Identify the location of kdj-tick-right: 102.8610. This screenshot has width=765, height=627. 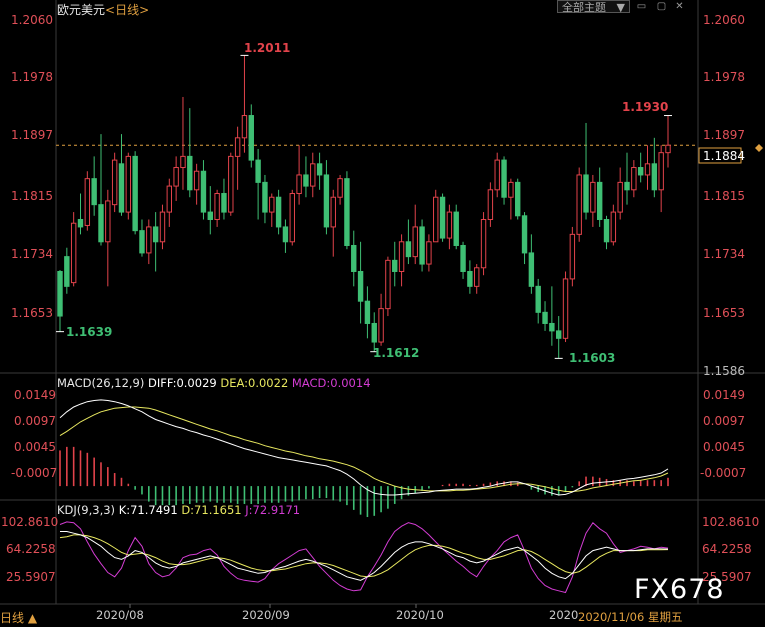
(730, 522).